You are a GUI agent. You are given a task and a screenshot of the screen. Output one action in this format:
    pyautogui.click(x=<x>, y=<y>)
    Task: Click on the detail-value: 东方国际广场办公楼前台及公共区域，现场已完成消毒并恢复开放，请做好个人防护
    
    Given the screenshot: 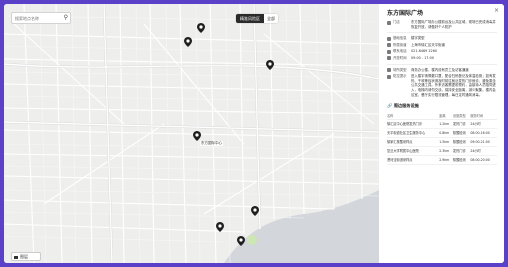 What is the action you would take?
    pyautogui.click(x=453, y=24)
    